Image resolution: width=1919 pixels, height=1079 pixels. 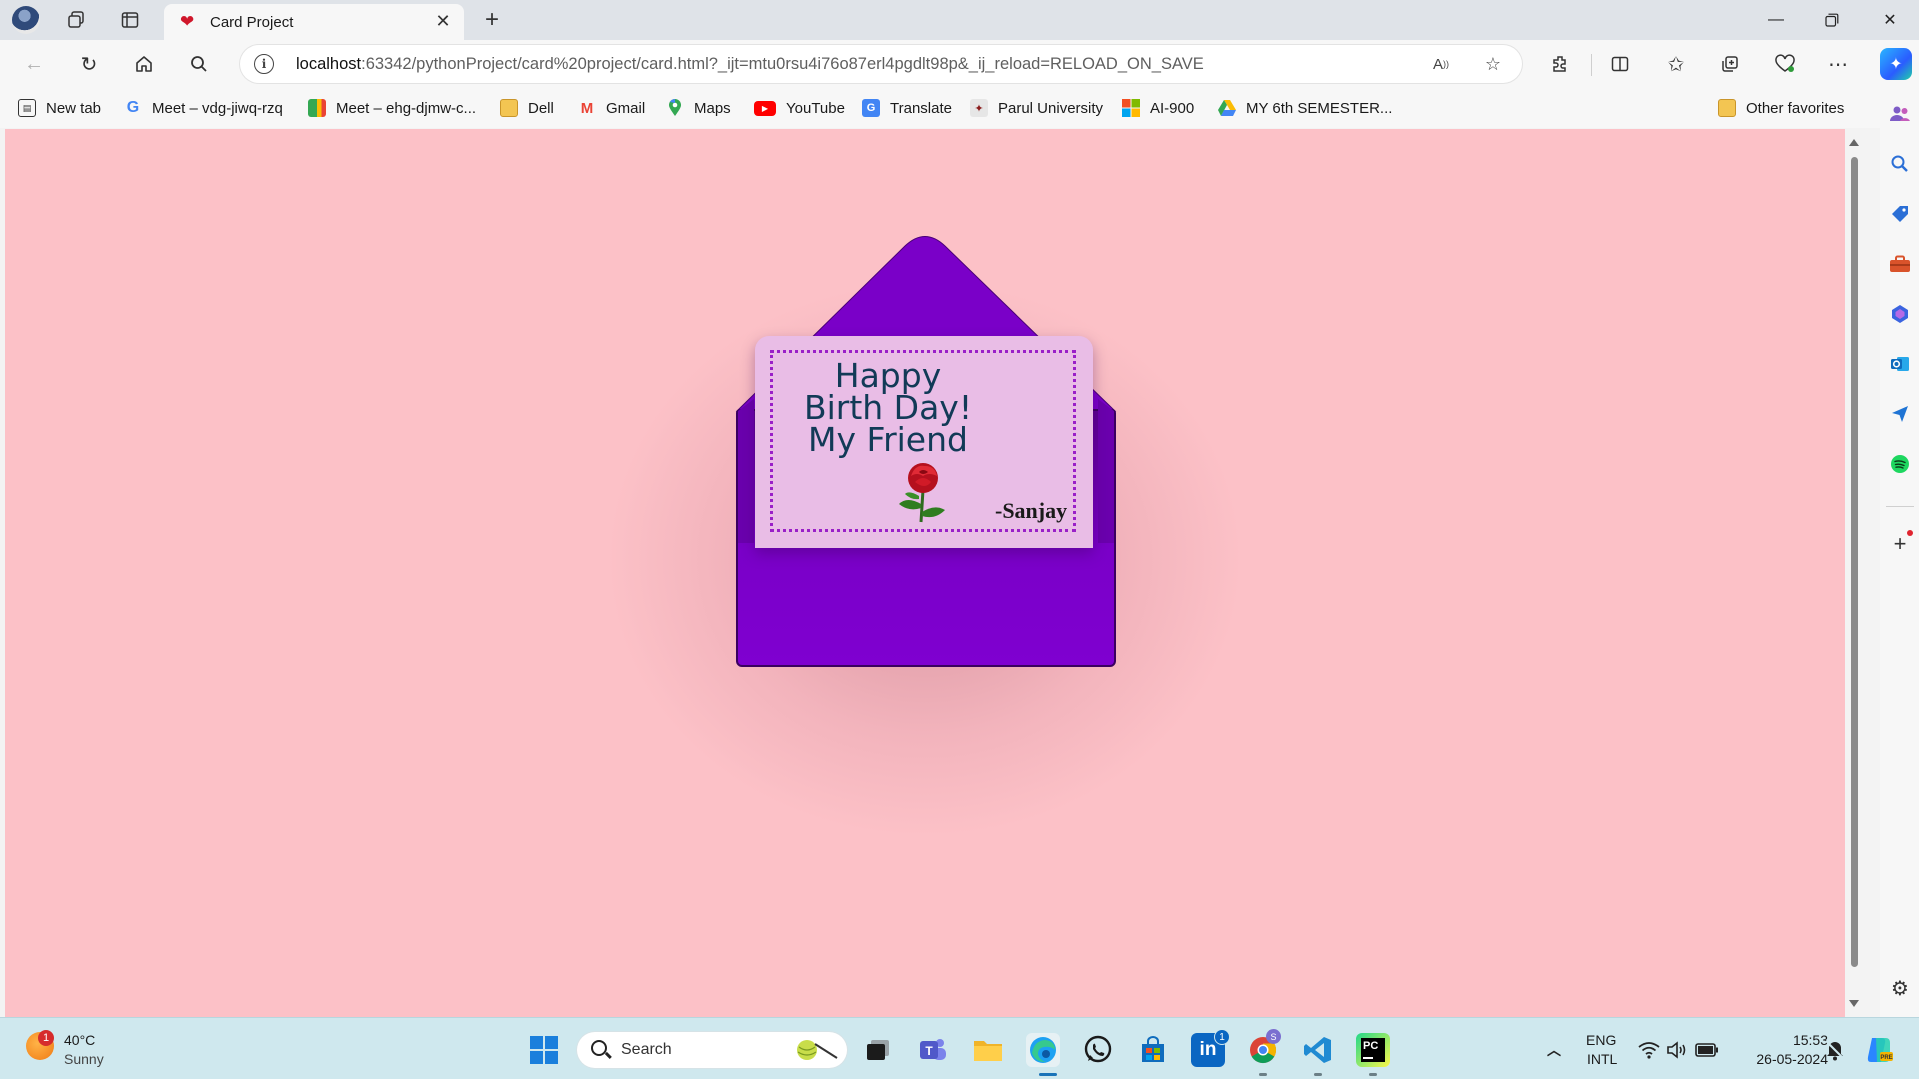 I want to click on card-message: Happy Birth Day! My Friend, so click(x=888, y=409).